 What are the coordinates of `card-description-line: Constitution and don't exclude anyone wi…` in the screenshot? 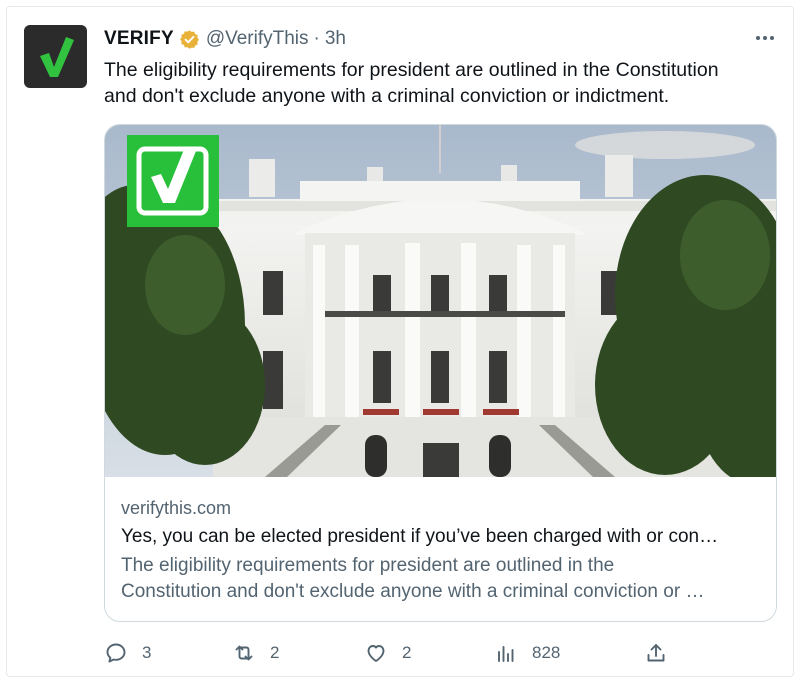 It's located at (413, 591).